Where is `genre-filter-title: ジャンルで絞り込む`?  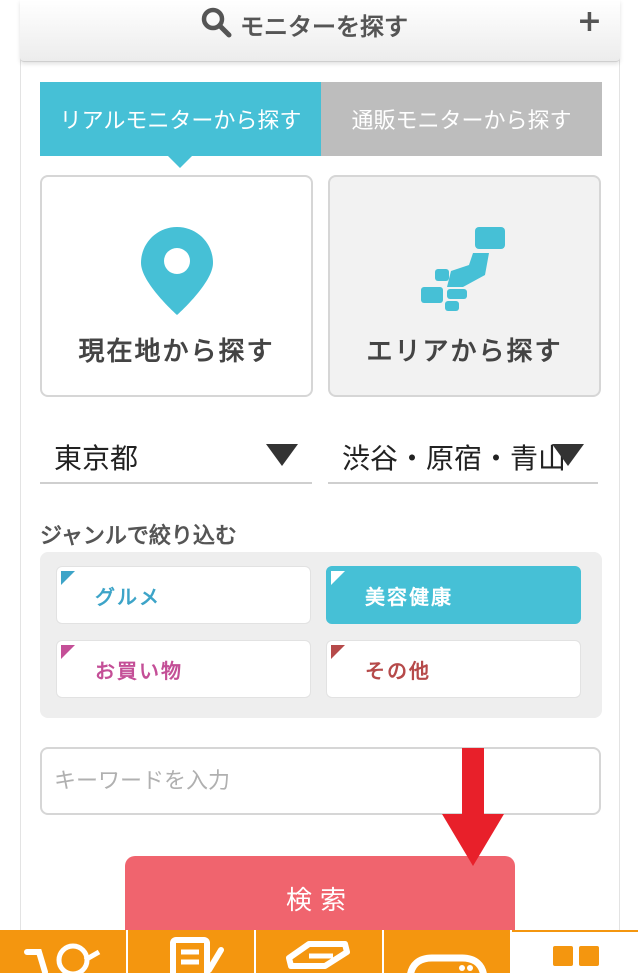 genre-filter-title: ジャンルで絞り込む is located at coordinates (138, 536).